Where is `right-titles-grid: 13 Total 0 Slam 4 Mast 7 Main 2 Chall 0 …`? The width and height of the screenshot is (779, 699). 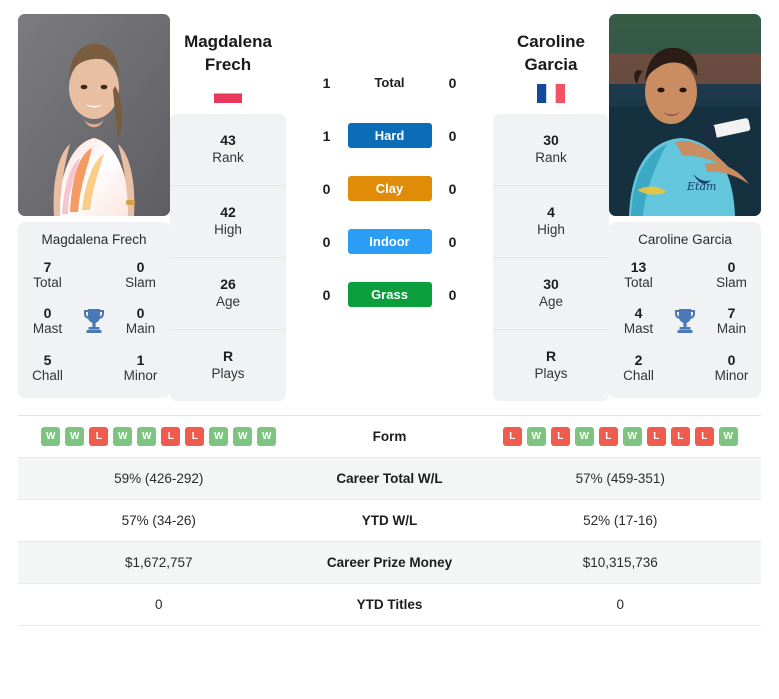
right-titles-grid: 13 Total 0 Slam 4 Mast 7 Main 2 Chall 0 … is located at coordinates (685, 321).